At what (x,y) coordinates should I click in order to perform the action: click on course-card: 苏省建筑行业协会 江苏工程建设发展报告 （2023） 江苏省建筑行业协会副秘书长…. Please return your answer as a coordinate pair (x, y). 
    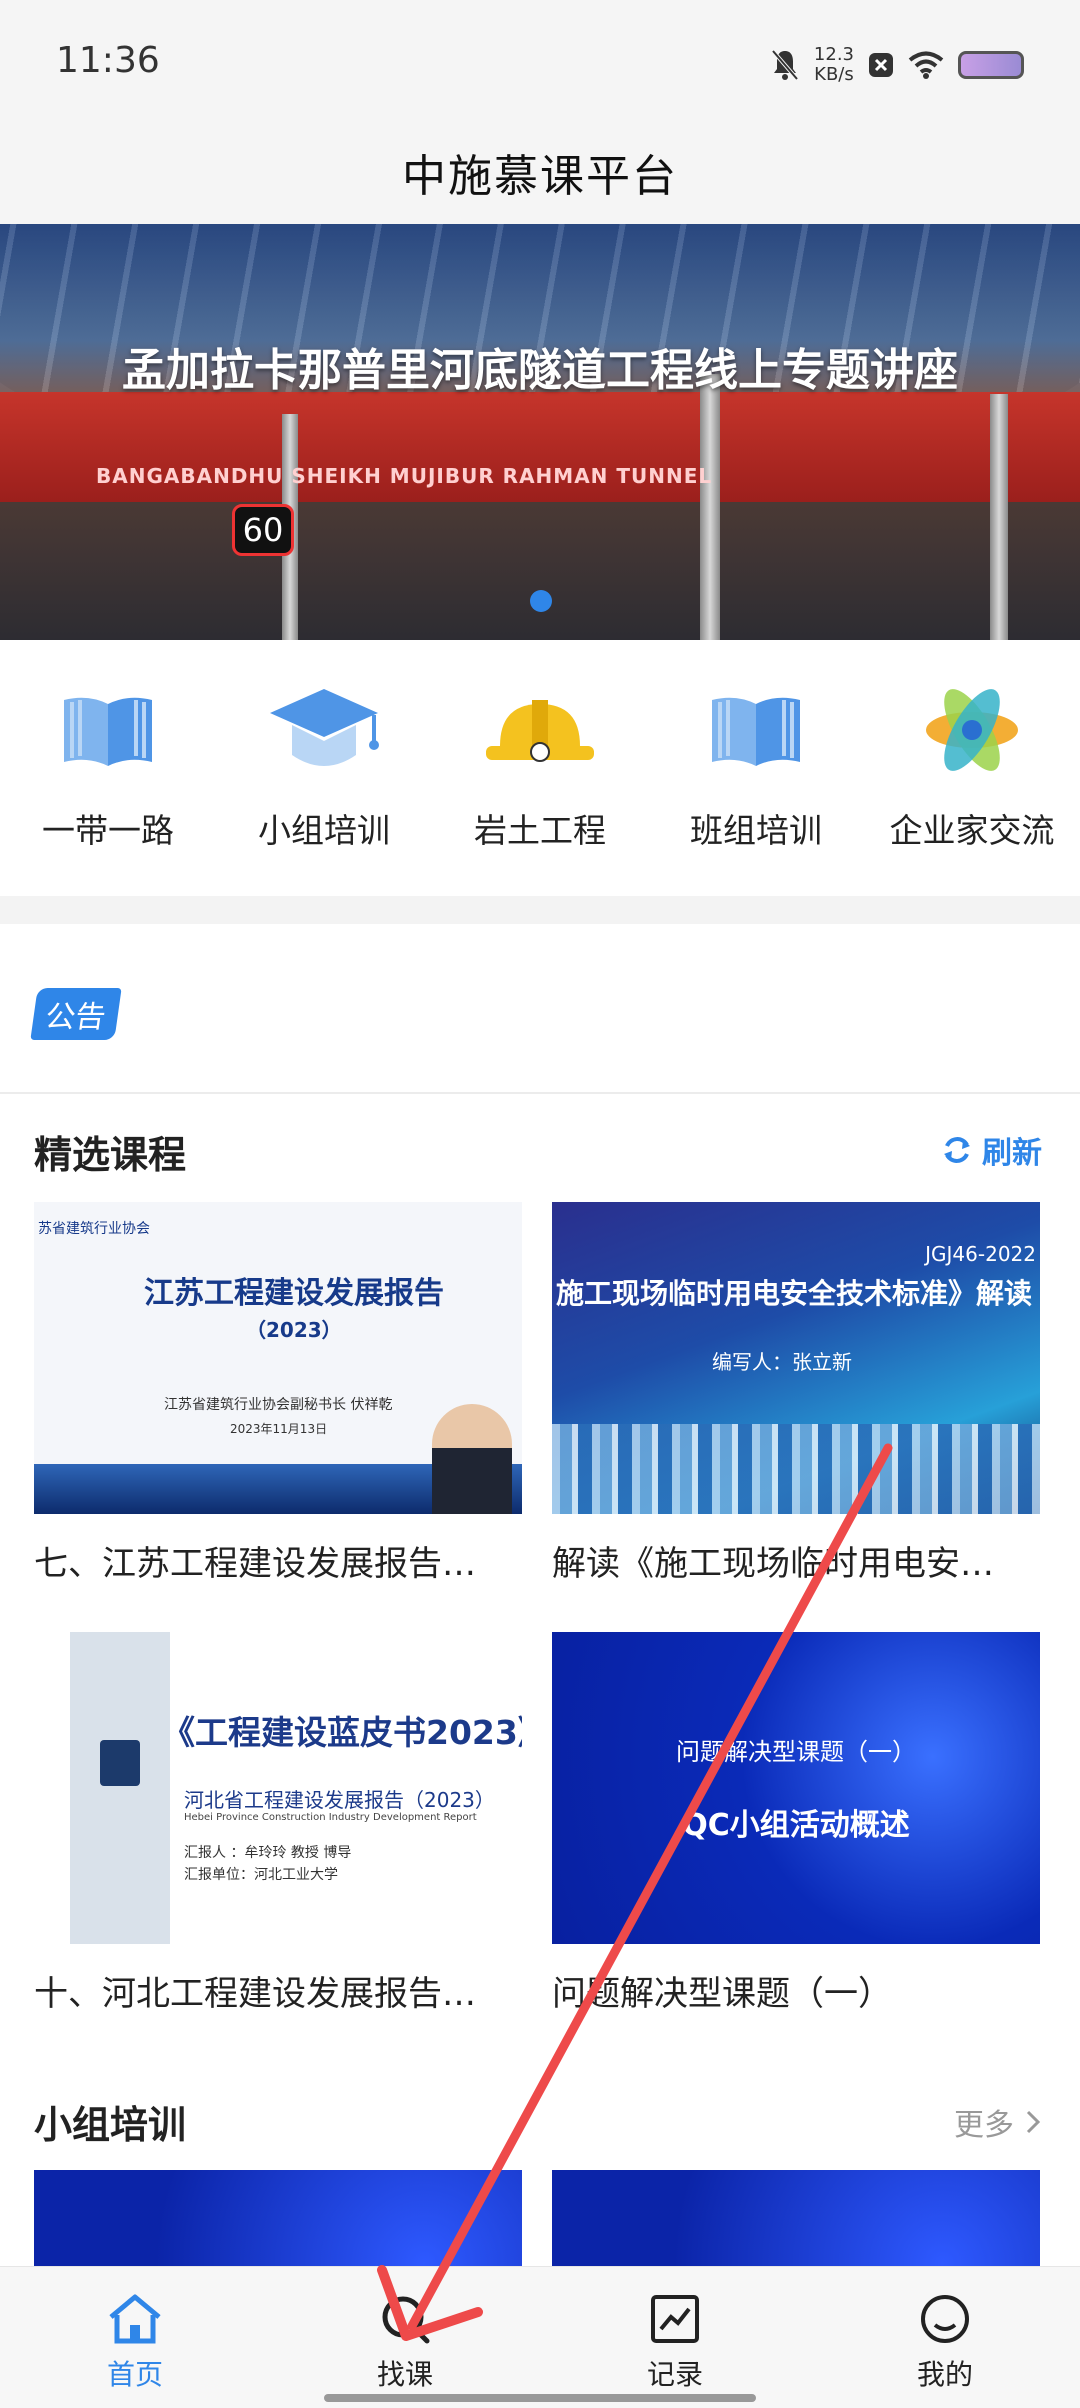
    Looking at the image, I should click on (278, 1393).